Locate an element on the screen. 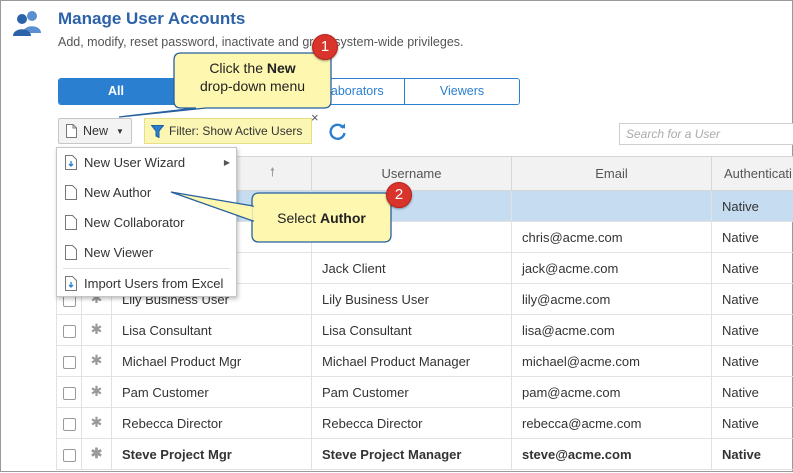 The height and width of the screenshot is (473, 793). column-header-username: Username is located at coordinates (412, 174).